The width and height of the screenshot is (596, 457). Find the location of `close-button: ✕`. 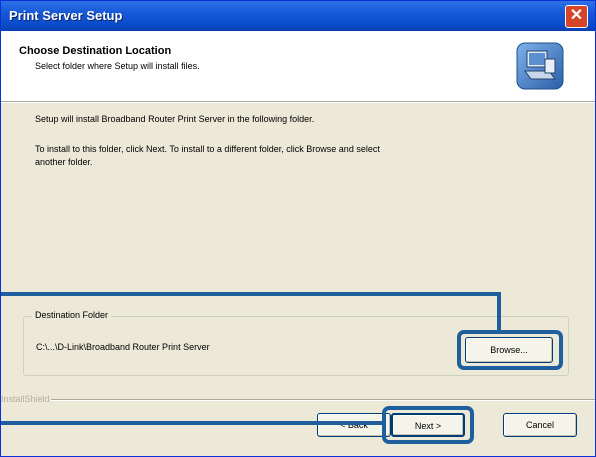

close-button: ✕ is located at coordinates (576, 16).